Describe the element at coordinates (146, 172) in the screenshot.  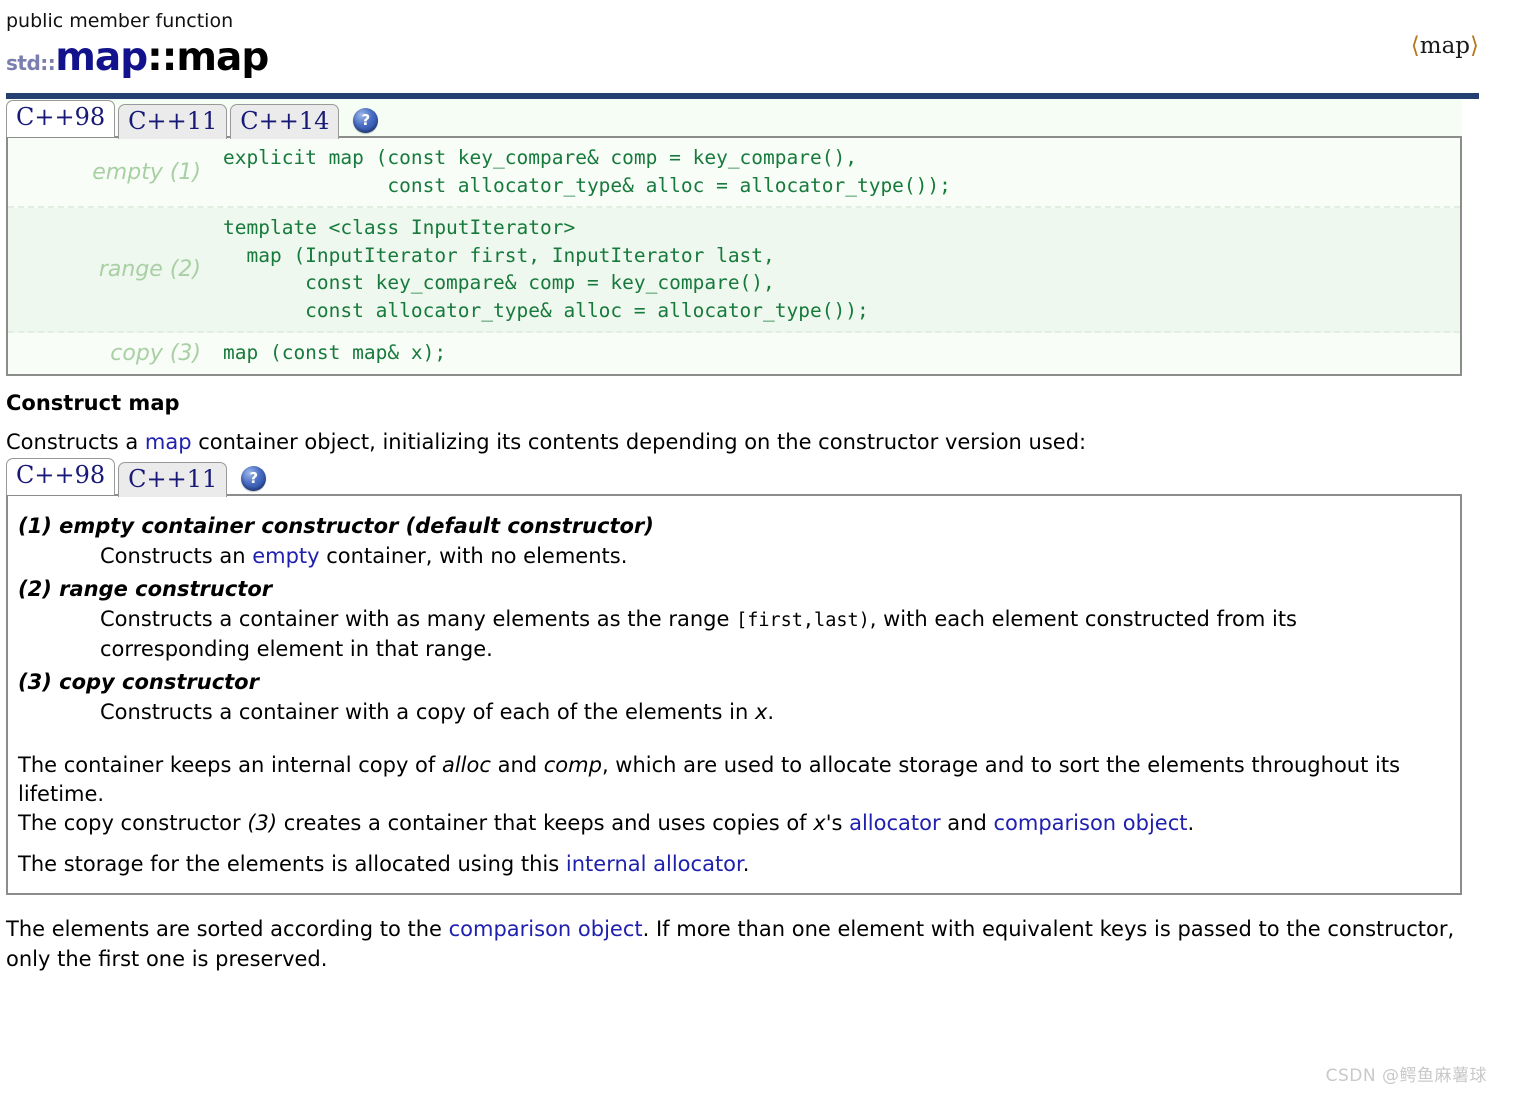
I see `signature-label-empty: empty (1)` at that location.